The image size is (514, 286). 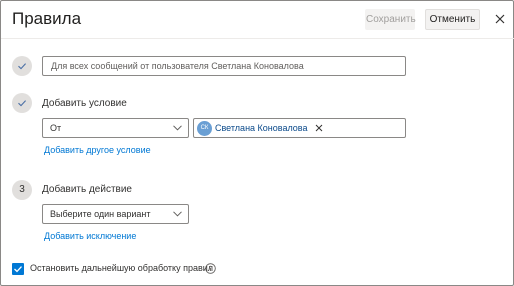 I want to click on close-icon, so click(x=500, y=19).